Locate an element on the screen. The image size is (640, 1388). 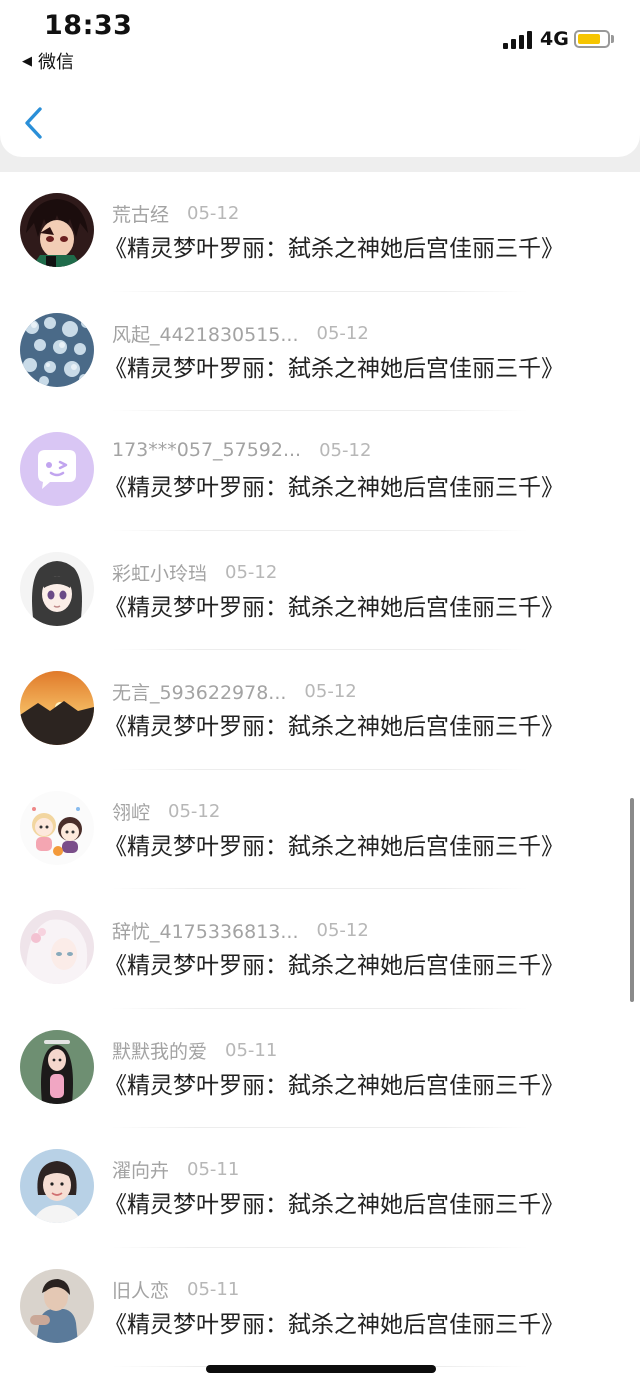
comment-item: 濯向卉 05-11 《精灵梦叶罗丽：弑杀之神她后宫佳丽三千》 is located at coordinates (320, 1188).